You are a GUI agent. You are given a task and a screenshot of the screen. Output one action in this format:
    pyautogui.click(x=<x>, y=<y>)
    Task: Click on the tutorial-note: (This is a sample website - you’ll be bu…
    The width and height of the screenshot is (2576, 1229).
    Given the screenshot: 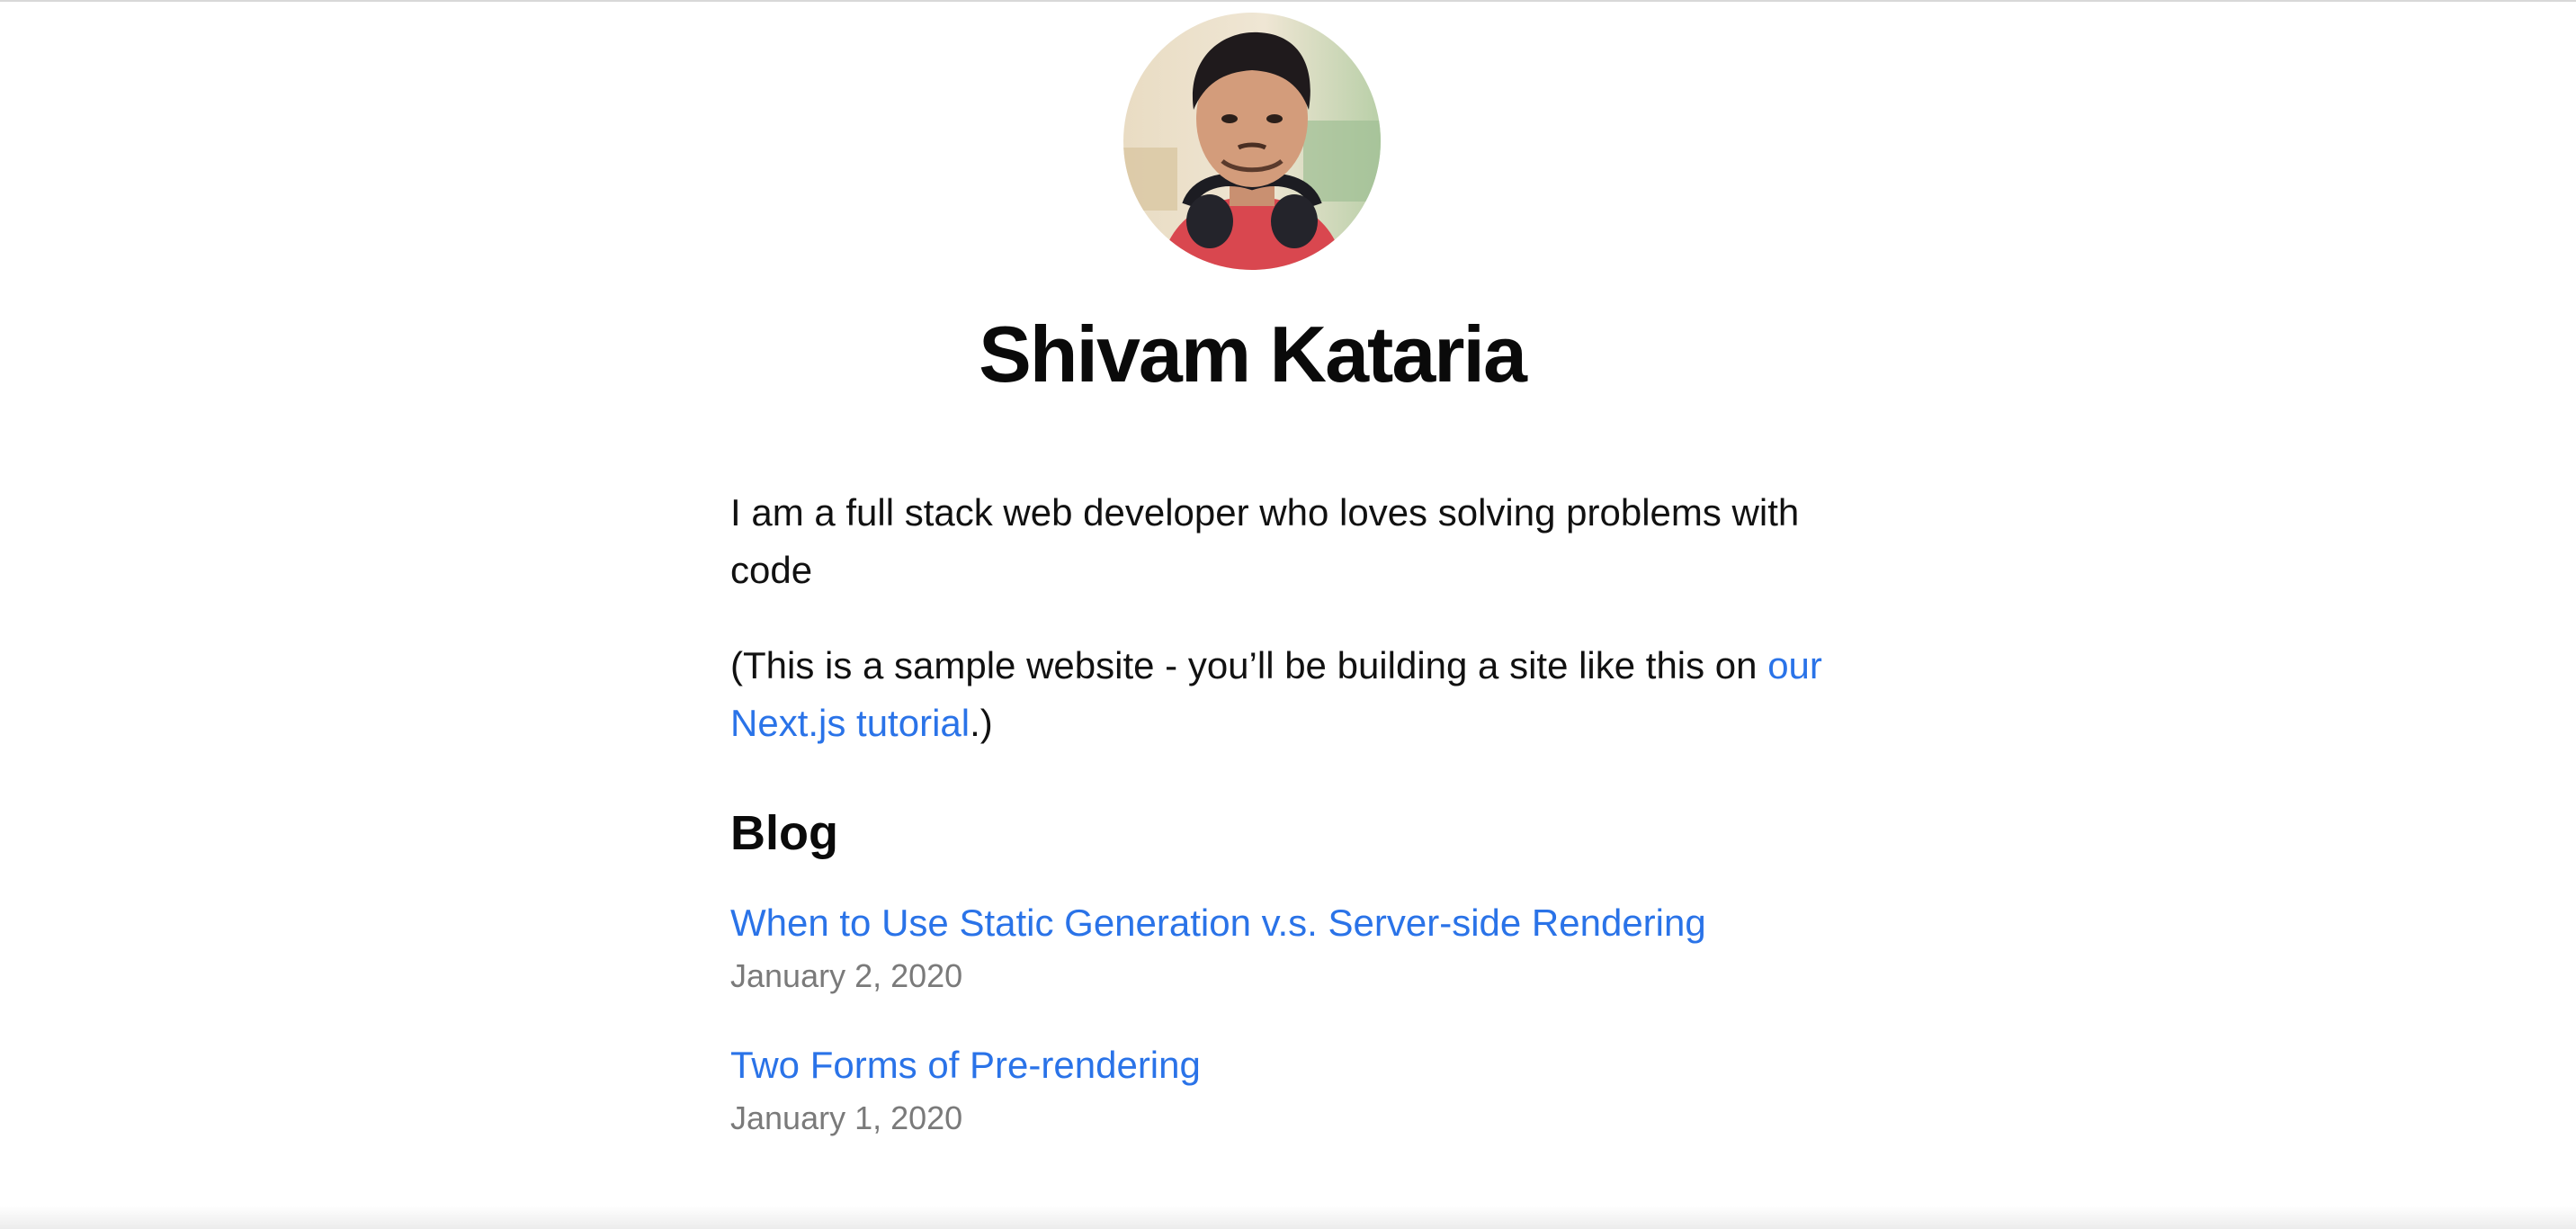 What is the action you would take?
    pyautogui.click(x=1279, y=694)
    